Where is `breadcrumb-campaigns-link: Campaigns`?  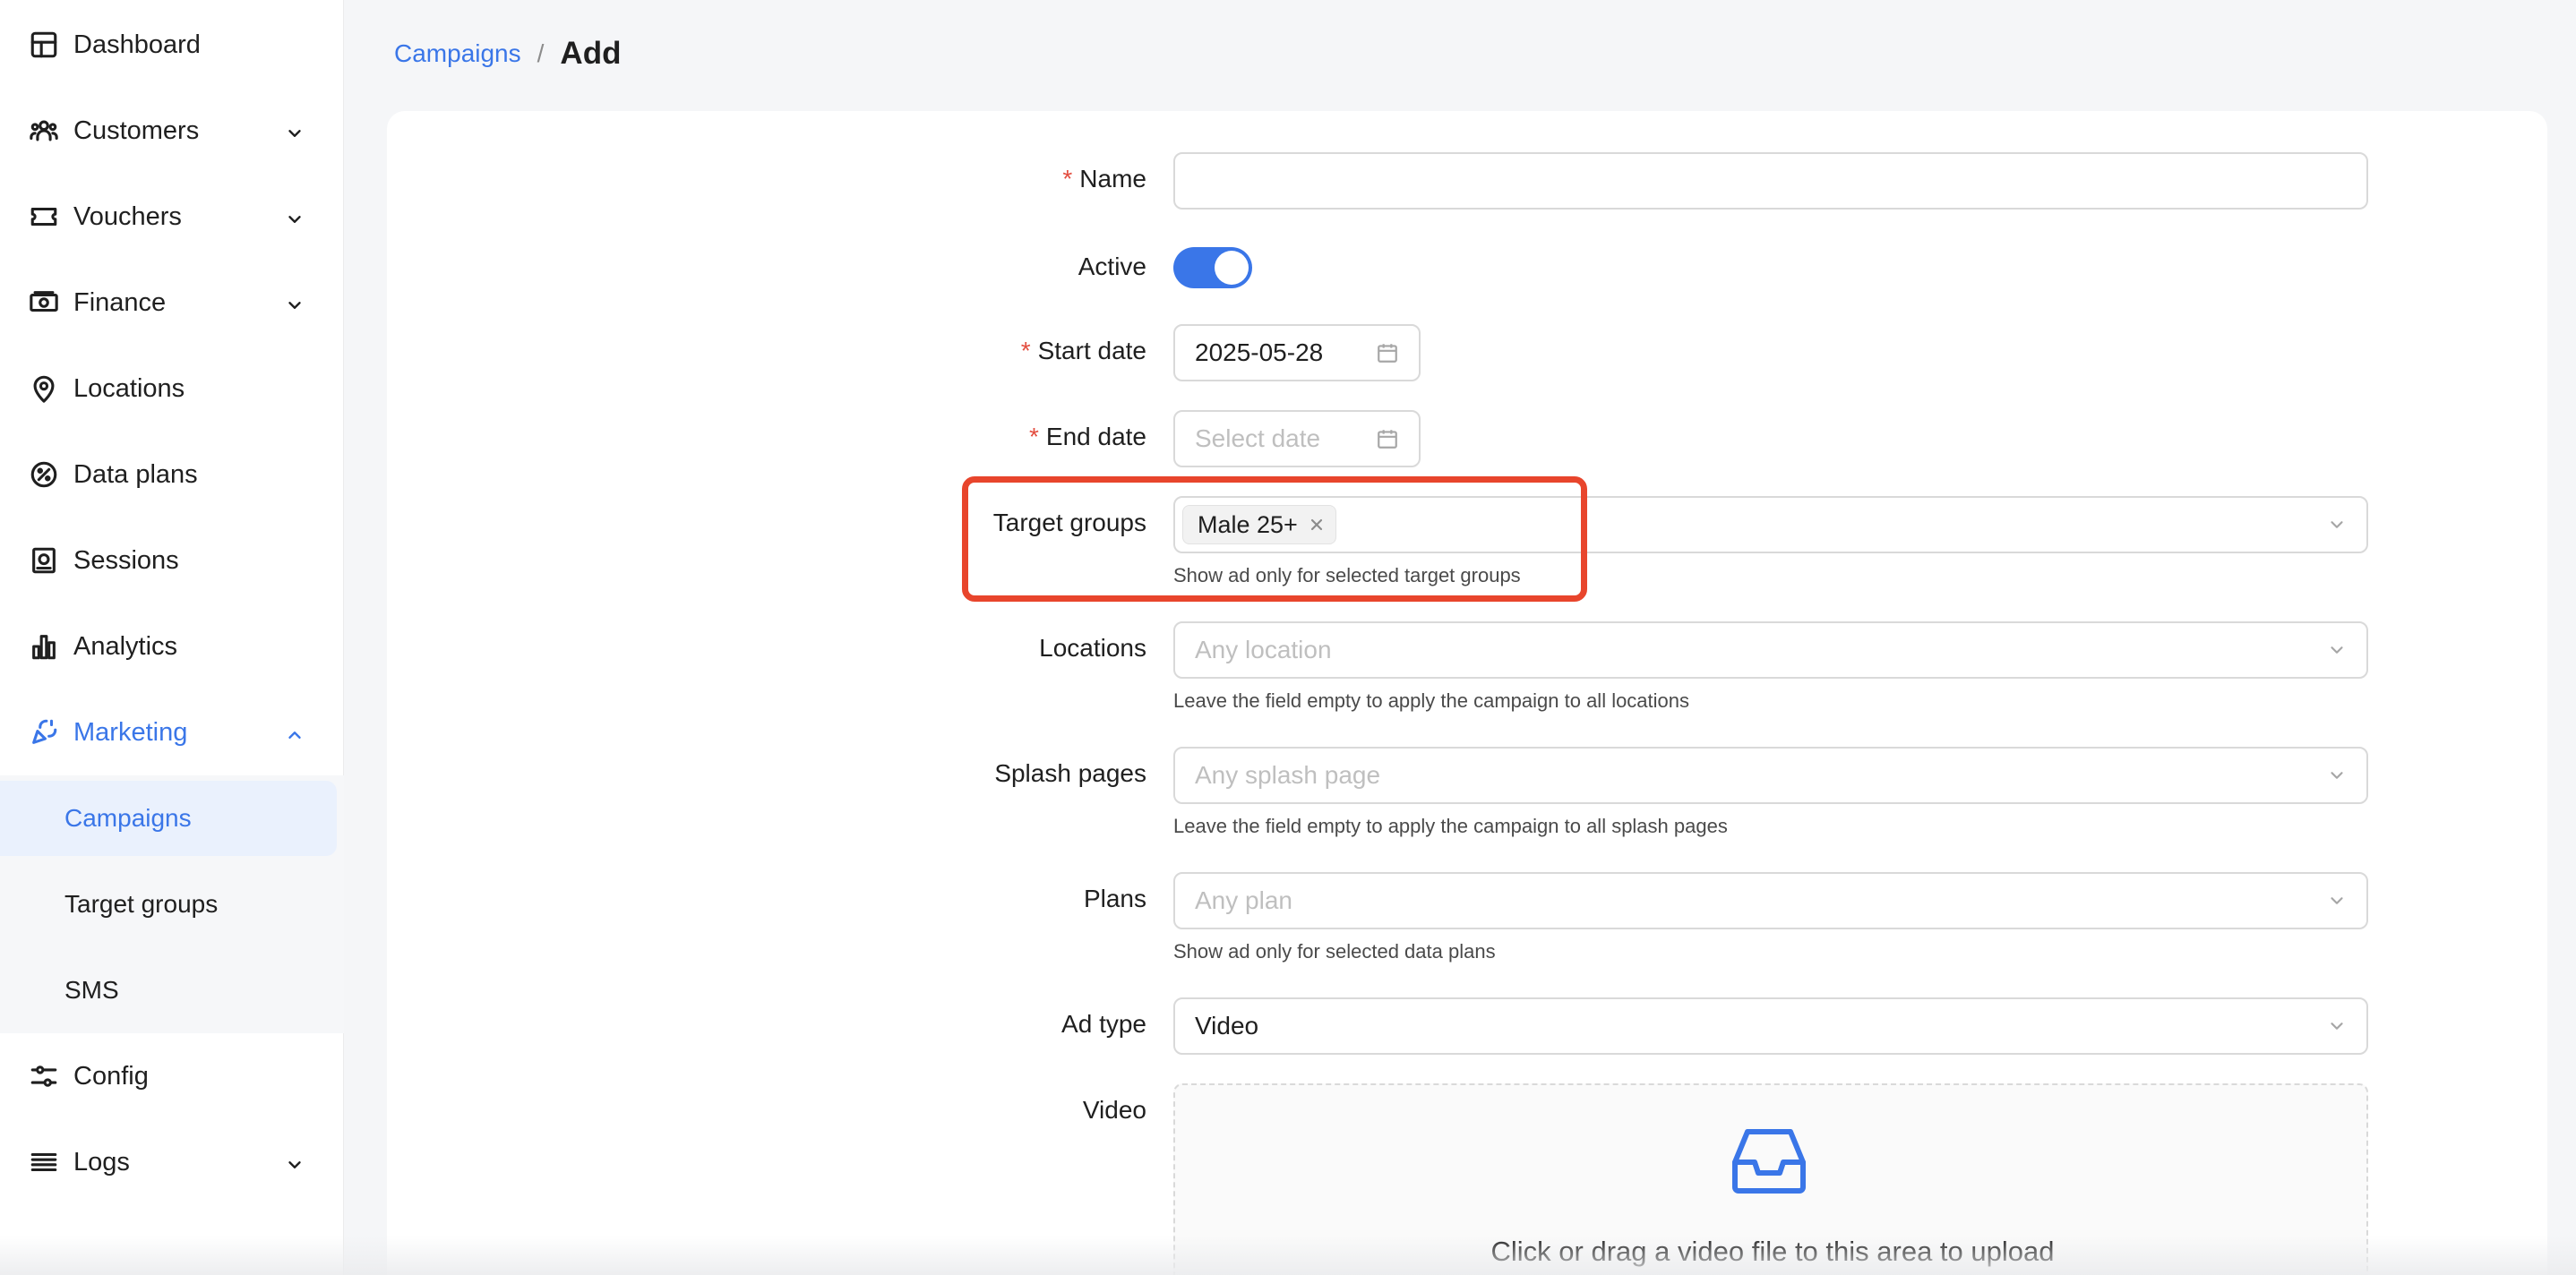
breadcrumb-campaigns-link: Campaigns is located at coordinates (457, 53).